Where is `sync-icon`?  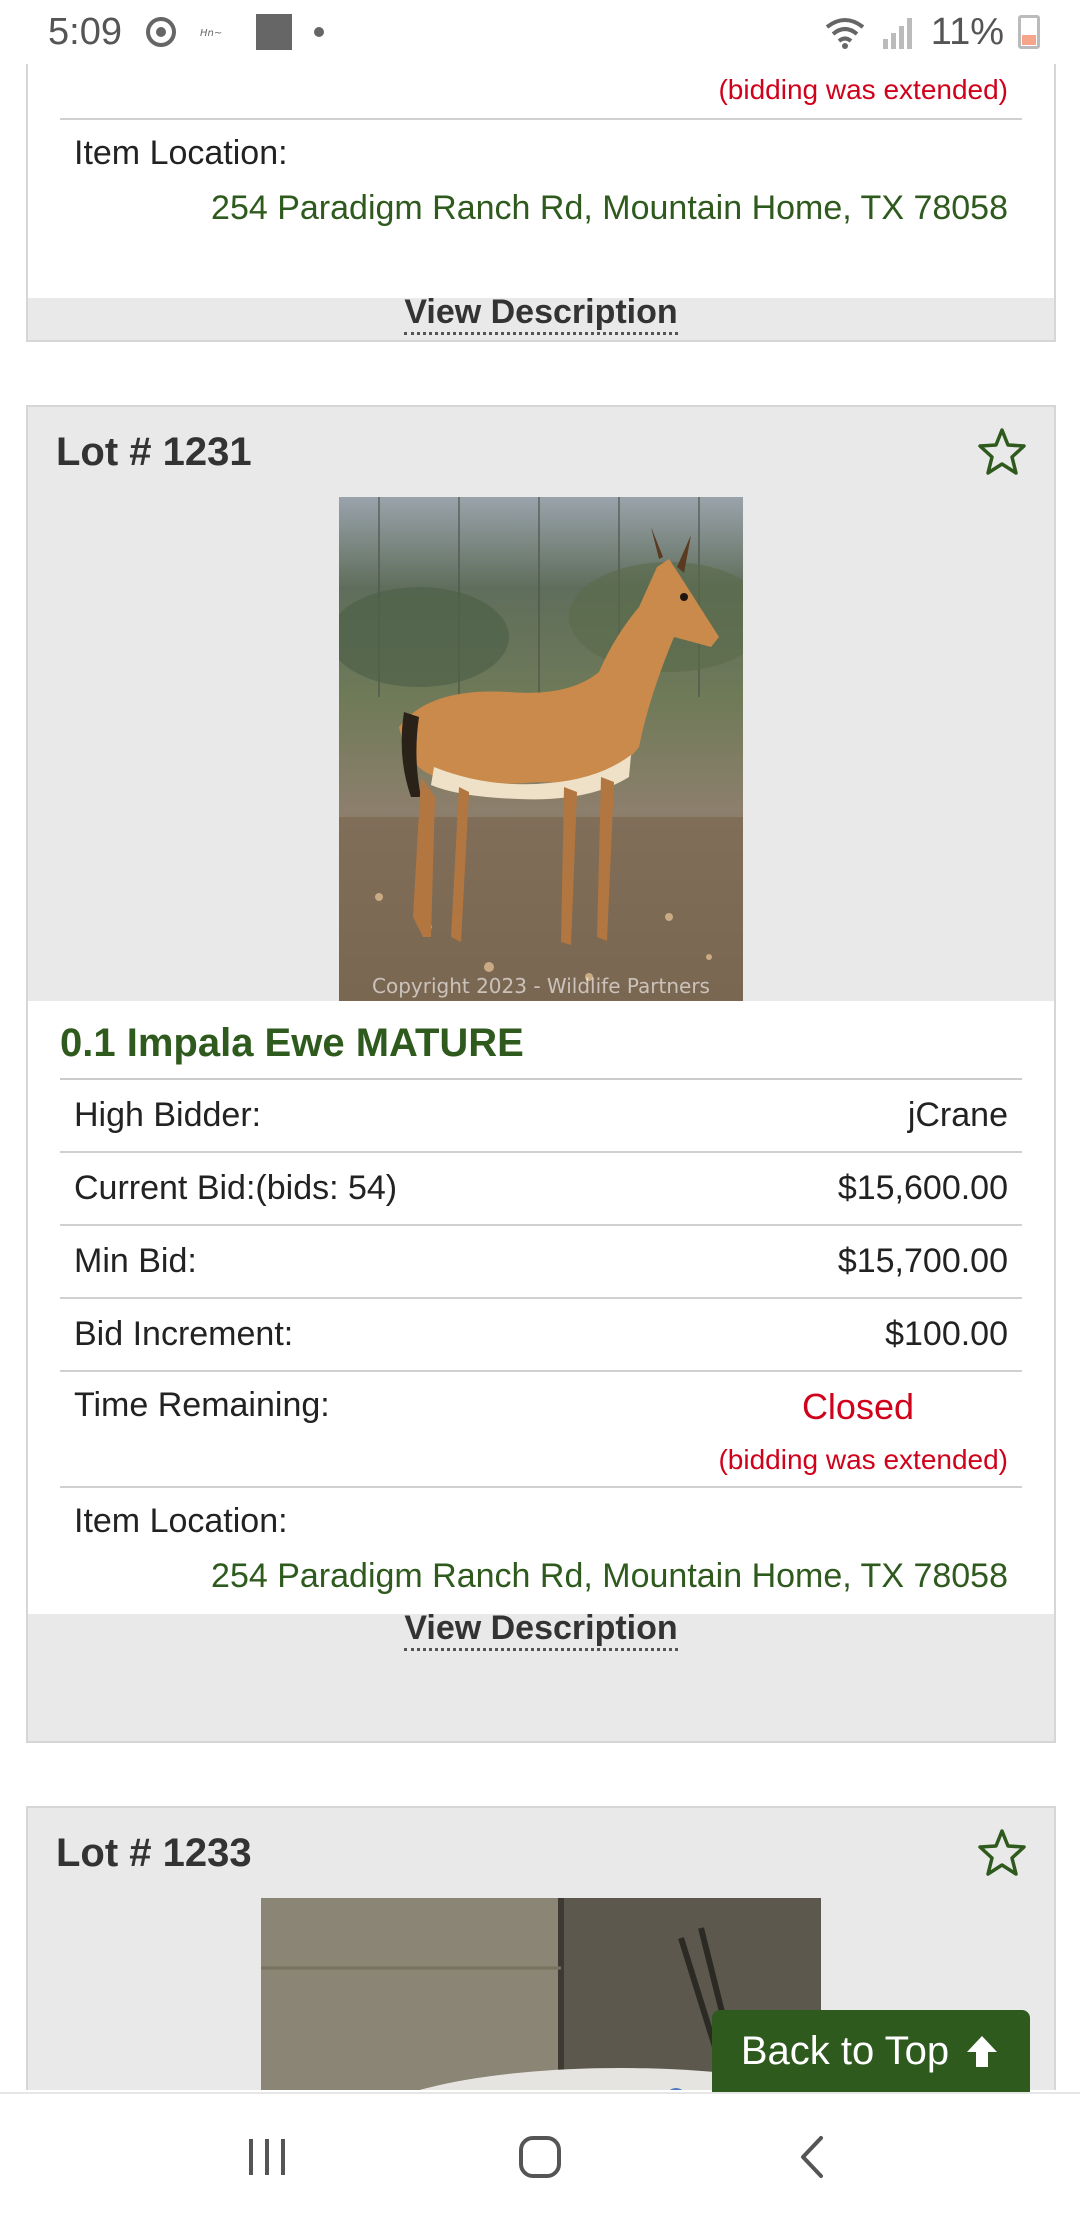 sync-icon is located at coordinates (160, 32).